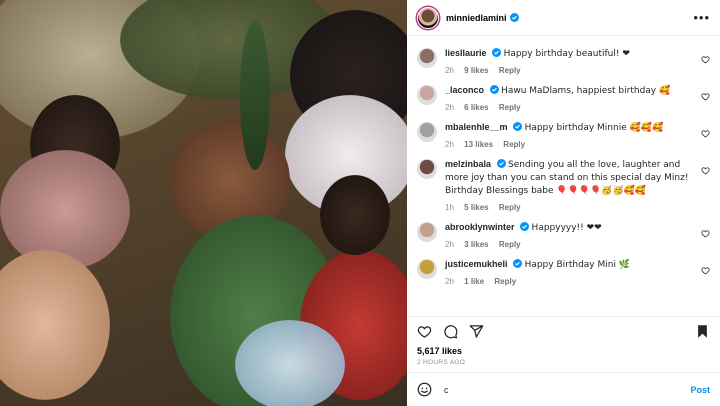  I want to click on comment-text: mbalenhle__m Happy birthday Minnie 🥰🥰🥰, so click(569, 127).